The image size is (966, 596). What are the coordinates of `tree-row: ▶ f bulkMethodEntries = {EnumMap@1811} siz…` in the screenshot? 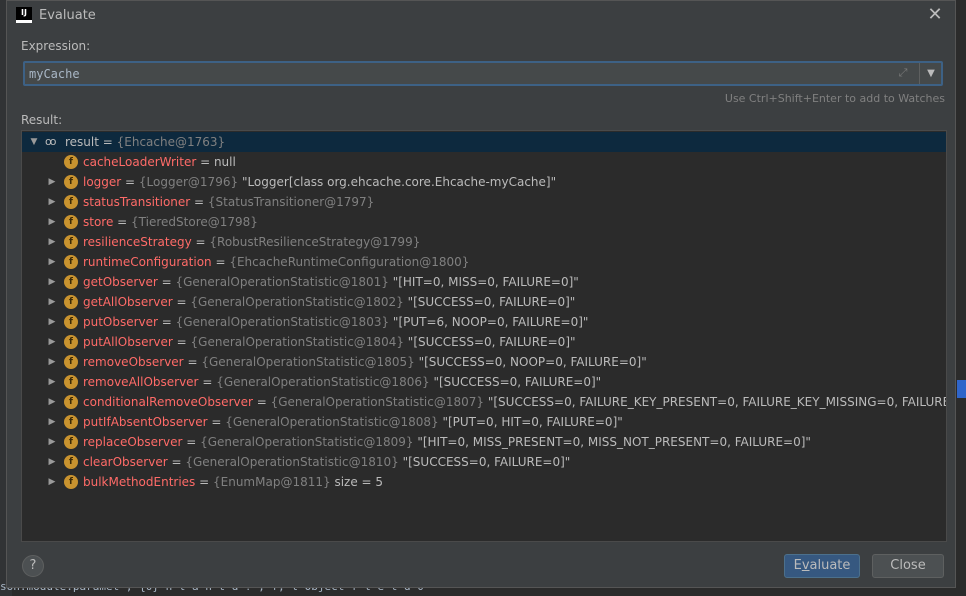 It's located at (484, 482).